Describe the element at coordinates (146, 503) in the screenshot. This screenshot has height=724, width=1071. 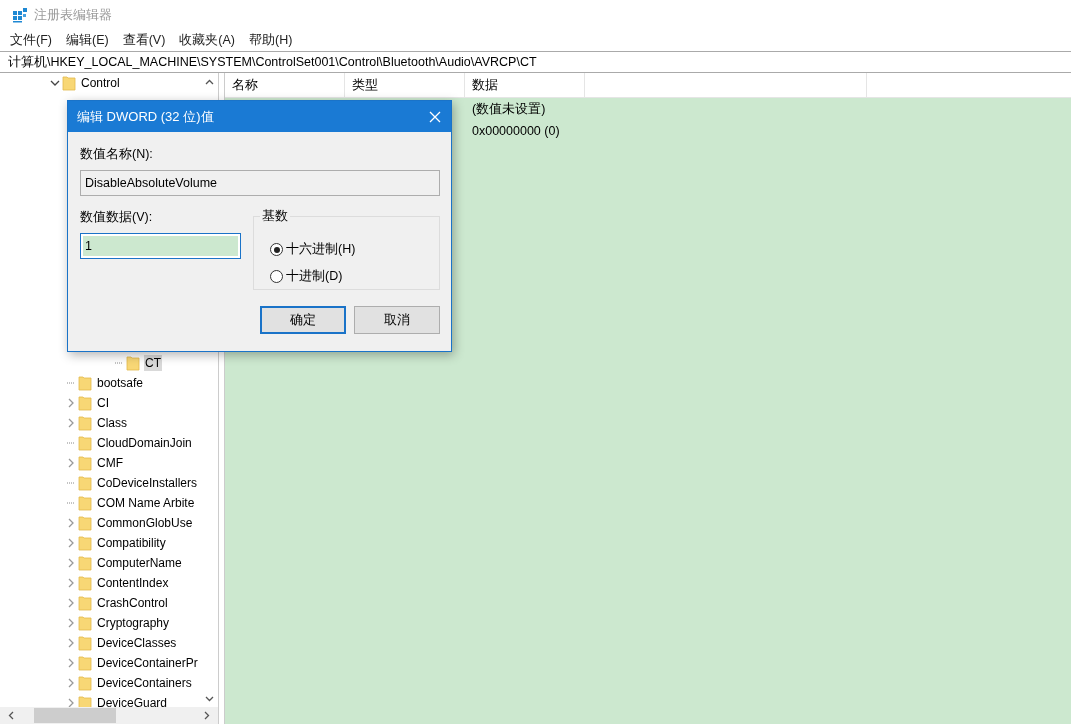
I see `tree-item: COM Name Arbite` at that location.